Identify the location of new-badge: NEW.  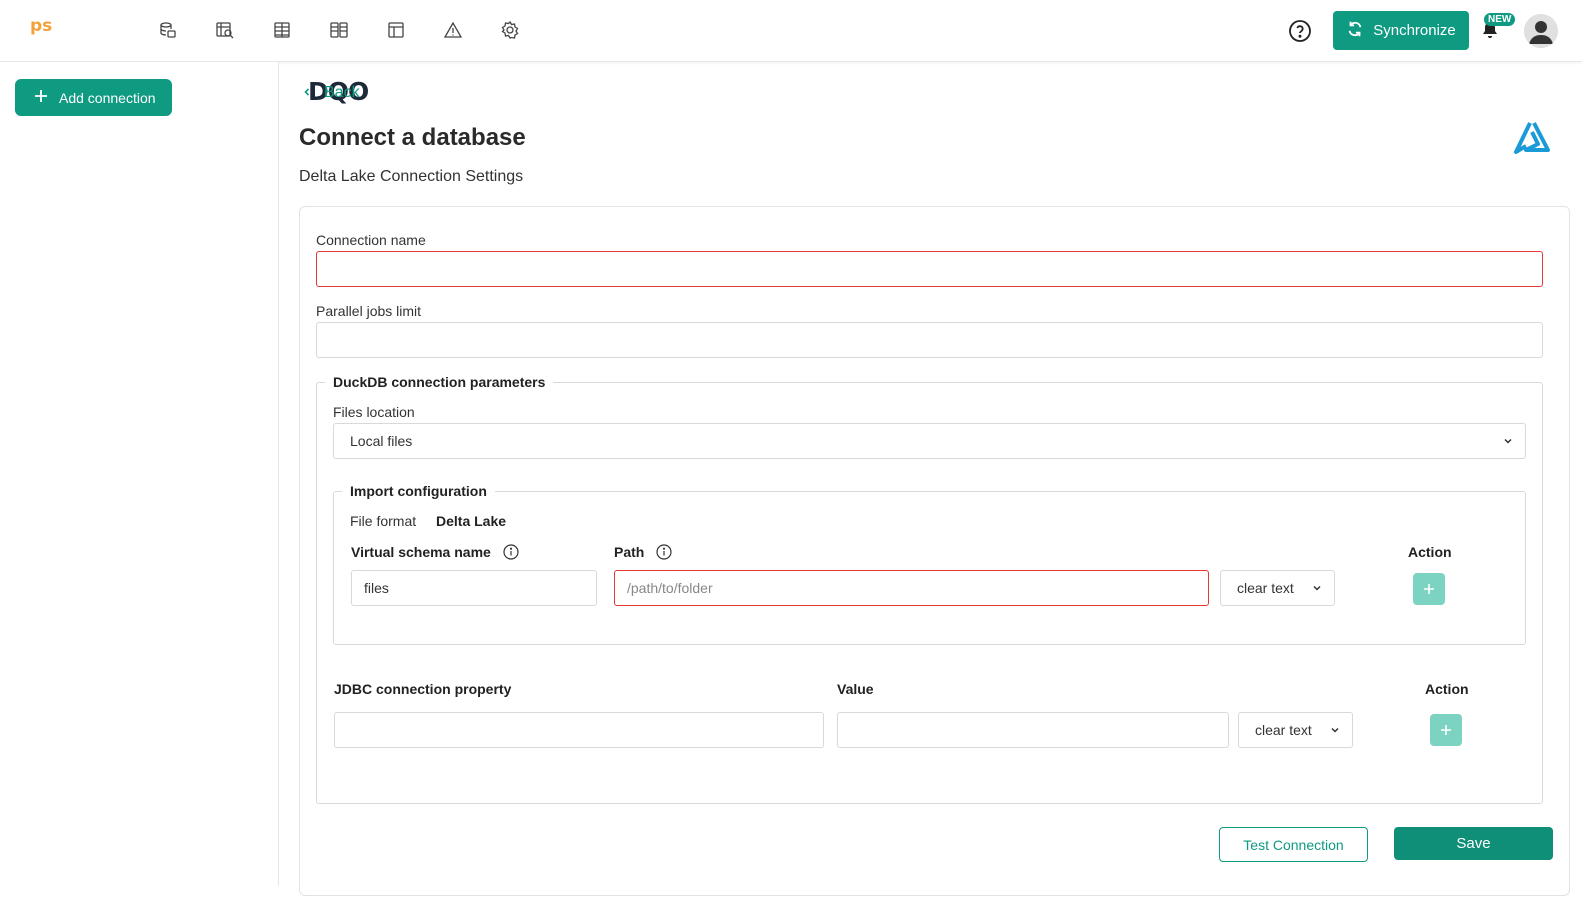
(1500, 19).